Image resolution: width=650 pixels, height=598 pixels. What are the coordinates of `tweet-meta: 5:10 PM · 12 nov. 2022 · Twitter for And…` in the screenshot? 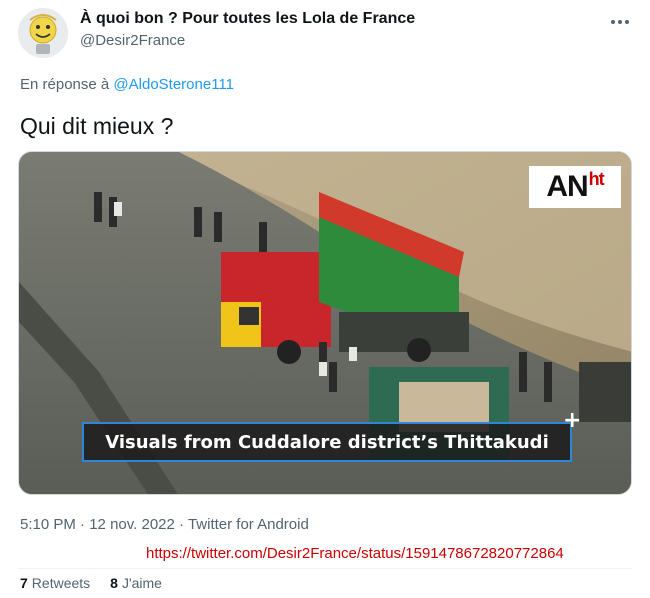 It's located at (164, 524).